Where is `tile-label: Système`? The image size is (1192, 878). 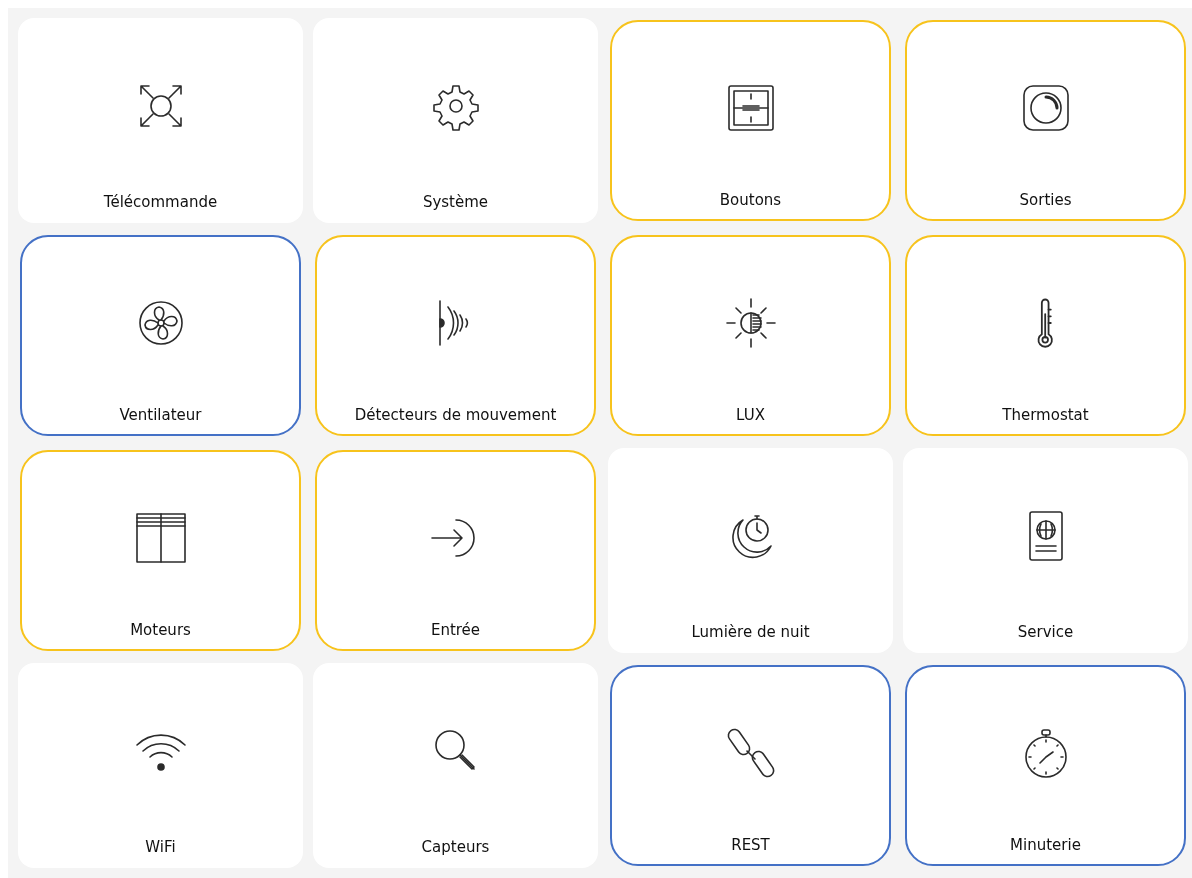
tile-label: Système is located at coordinates (455, 202).